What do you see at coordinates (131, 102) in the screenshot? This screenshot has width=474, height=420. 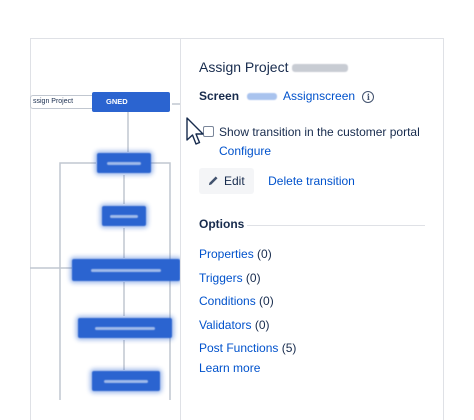 I see `status-box-assigned: GNED` at bounding box center [131, 102].